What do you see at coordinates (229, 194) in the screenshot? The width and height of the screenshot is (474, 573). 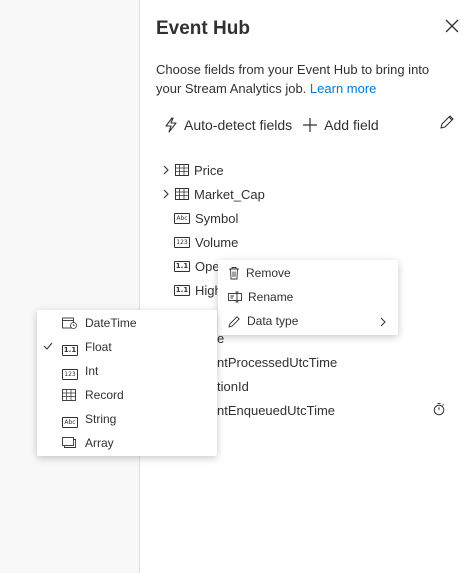 I see `field-name: Market_Cap` at bounding box center [229, 194].